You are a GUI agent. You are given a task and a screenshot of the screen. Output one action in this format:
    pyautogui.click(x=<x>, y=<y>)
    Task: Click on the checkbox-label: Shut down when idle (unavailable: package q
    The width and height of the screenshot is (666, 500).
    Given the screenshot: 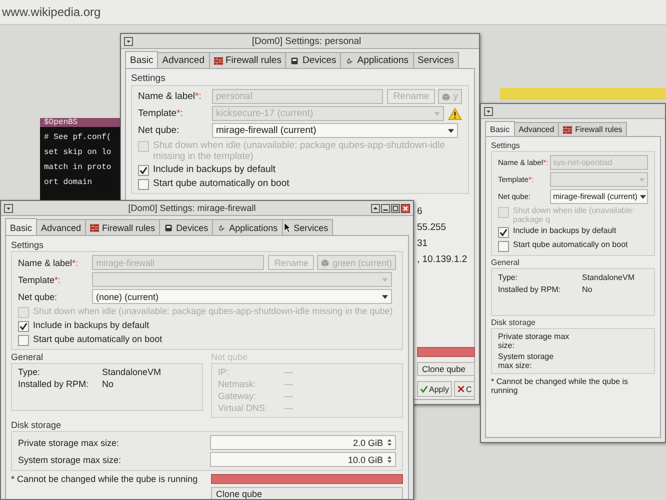 What is the action you would take?
    pyautogui.click(x=574, y=215)
    